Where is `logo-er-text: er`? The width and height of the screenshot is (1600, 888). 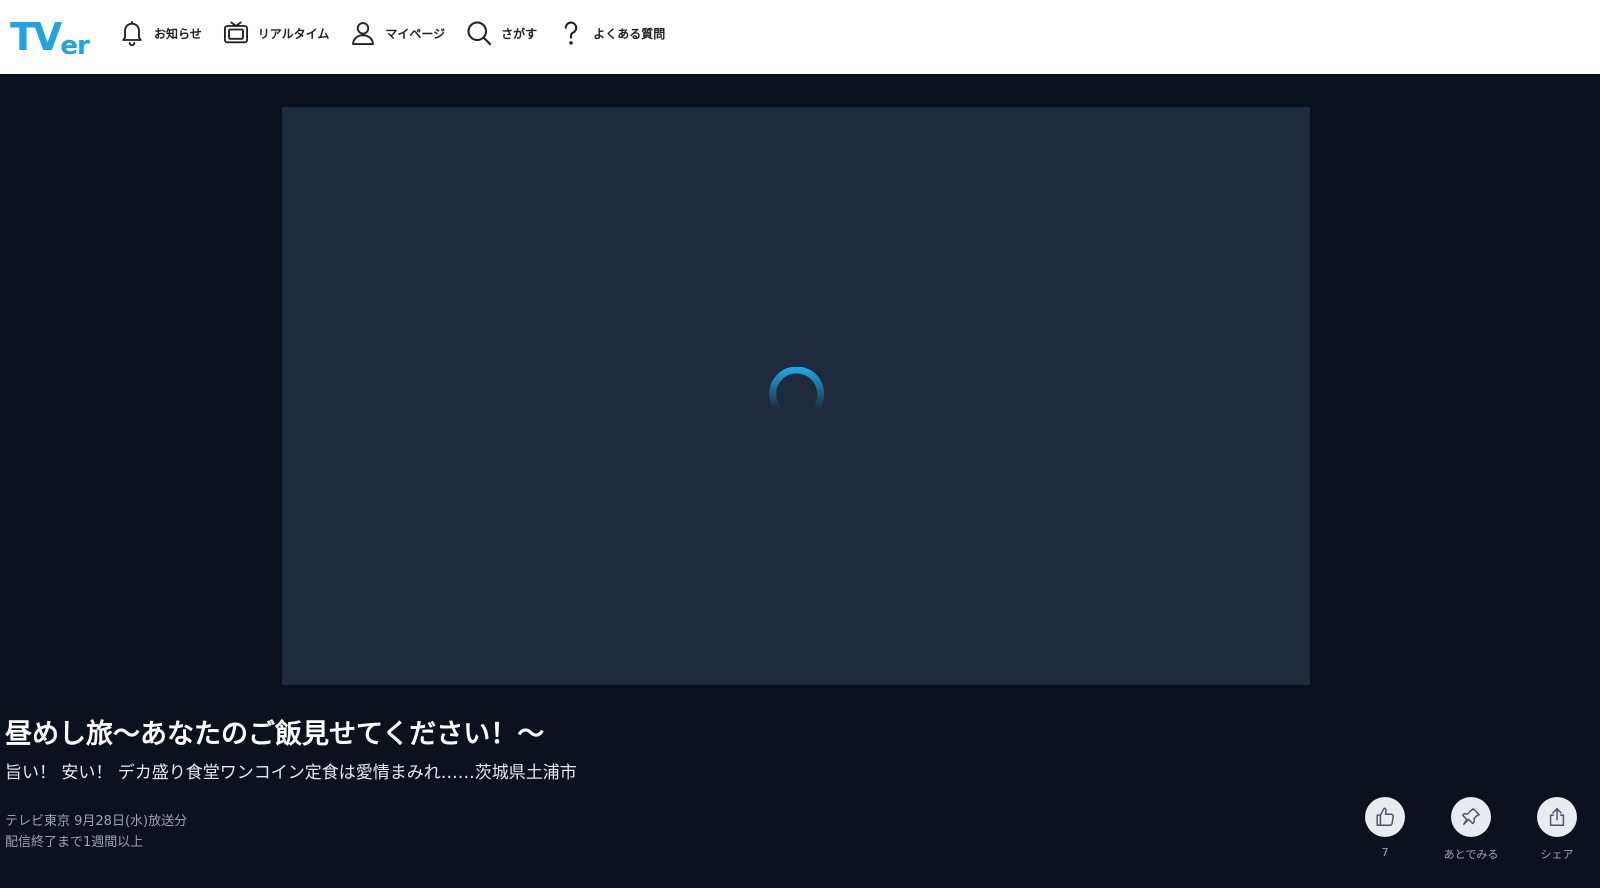
logo-er-text: er is located at coordinates (74, 46).